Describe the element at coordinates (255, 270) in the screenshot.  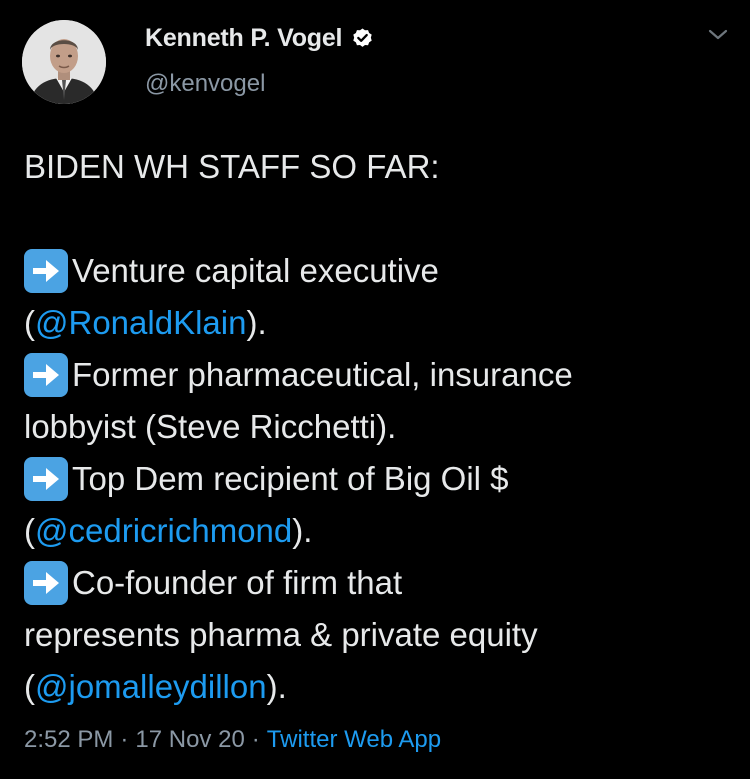
I see `item-text: Venture capital executive` at that location.